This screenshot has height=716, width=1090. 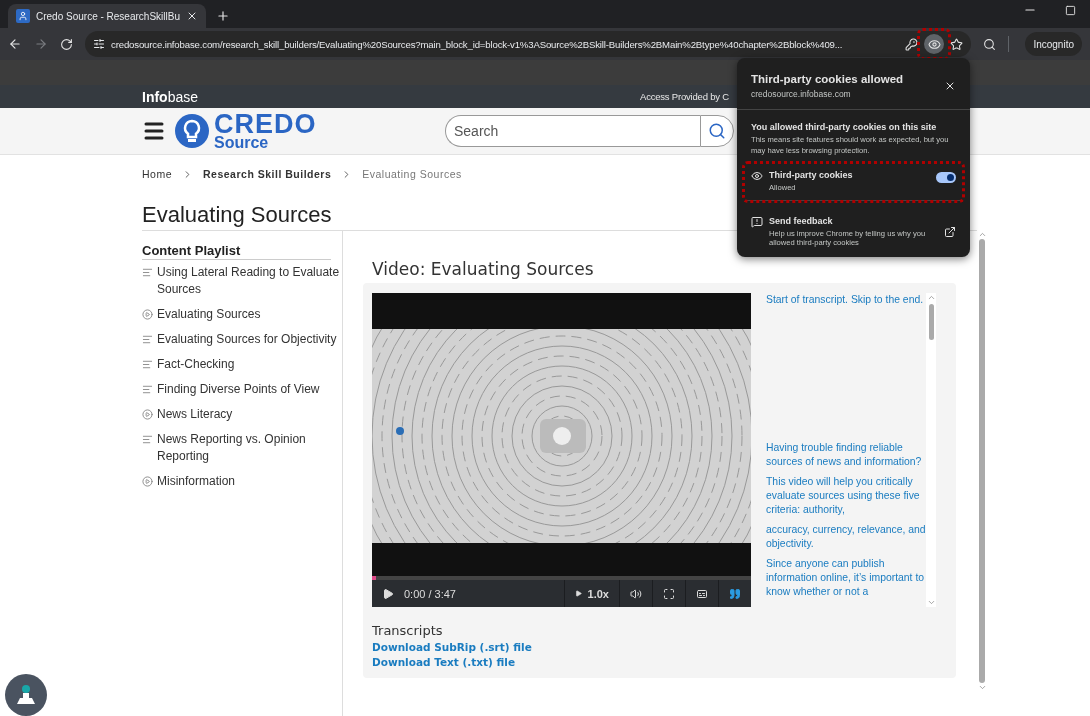 I want to click on credo-logo: CREDO Source, so click(x=309, y=131).